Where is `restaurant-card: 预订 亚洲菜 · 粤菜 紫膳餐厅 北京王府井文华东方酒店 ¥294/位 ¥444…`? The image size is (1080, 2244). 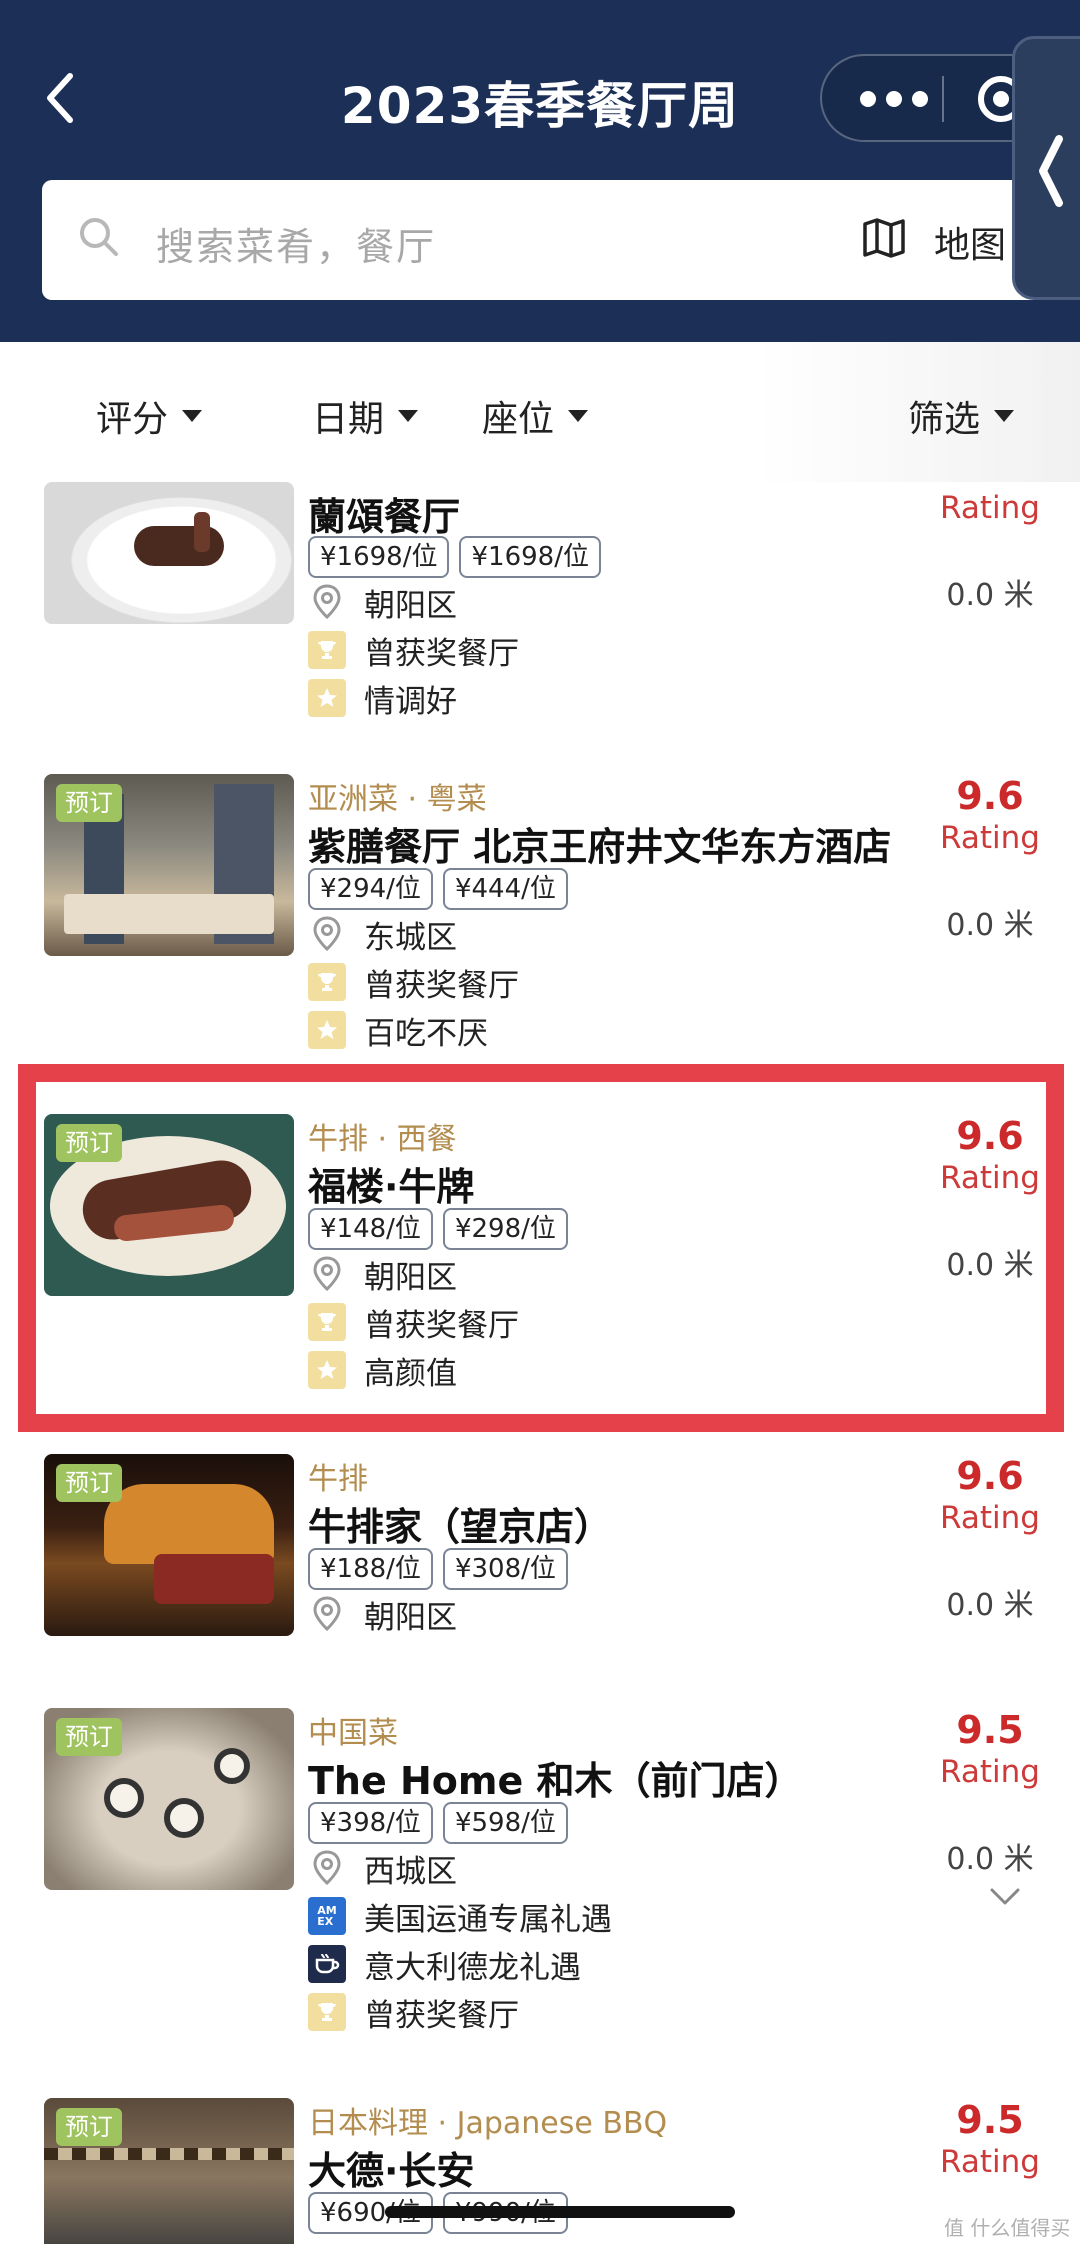 restaurant-card: 预订 亚洲菜 · 粤菜 紫膳餐厅 北京王府井文华东方酒店 ¥294/位 ¥444… is located at coordinates (540, 939).